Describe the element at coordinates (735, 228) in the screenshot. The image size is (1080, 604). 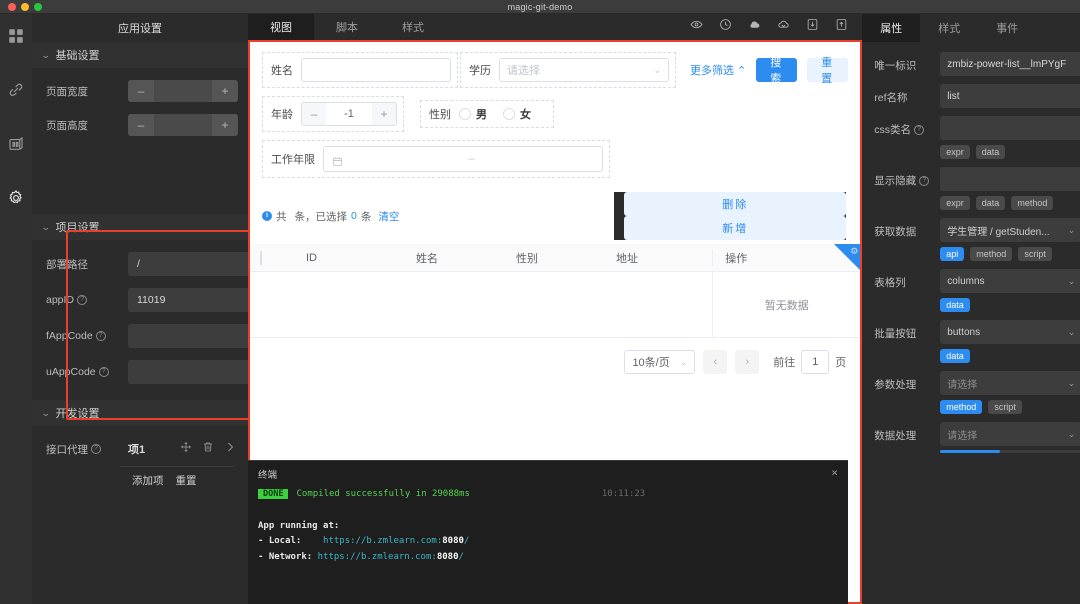
I see `add-button: 新增` at that location.